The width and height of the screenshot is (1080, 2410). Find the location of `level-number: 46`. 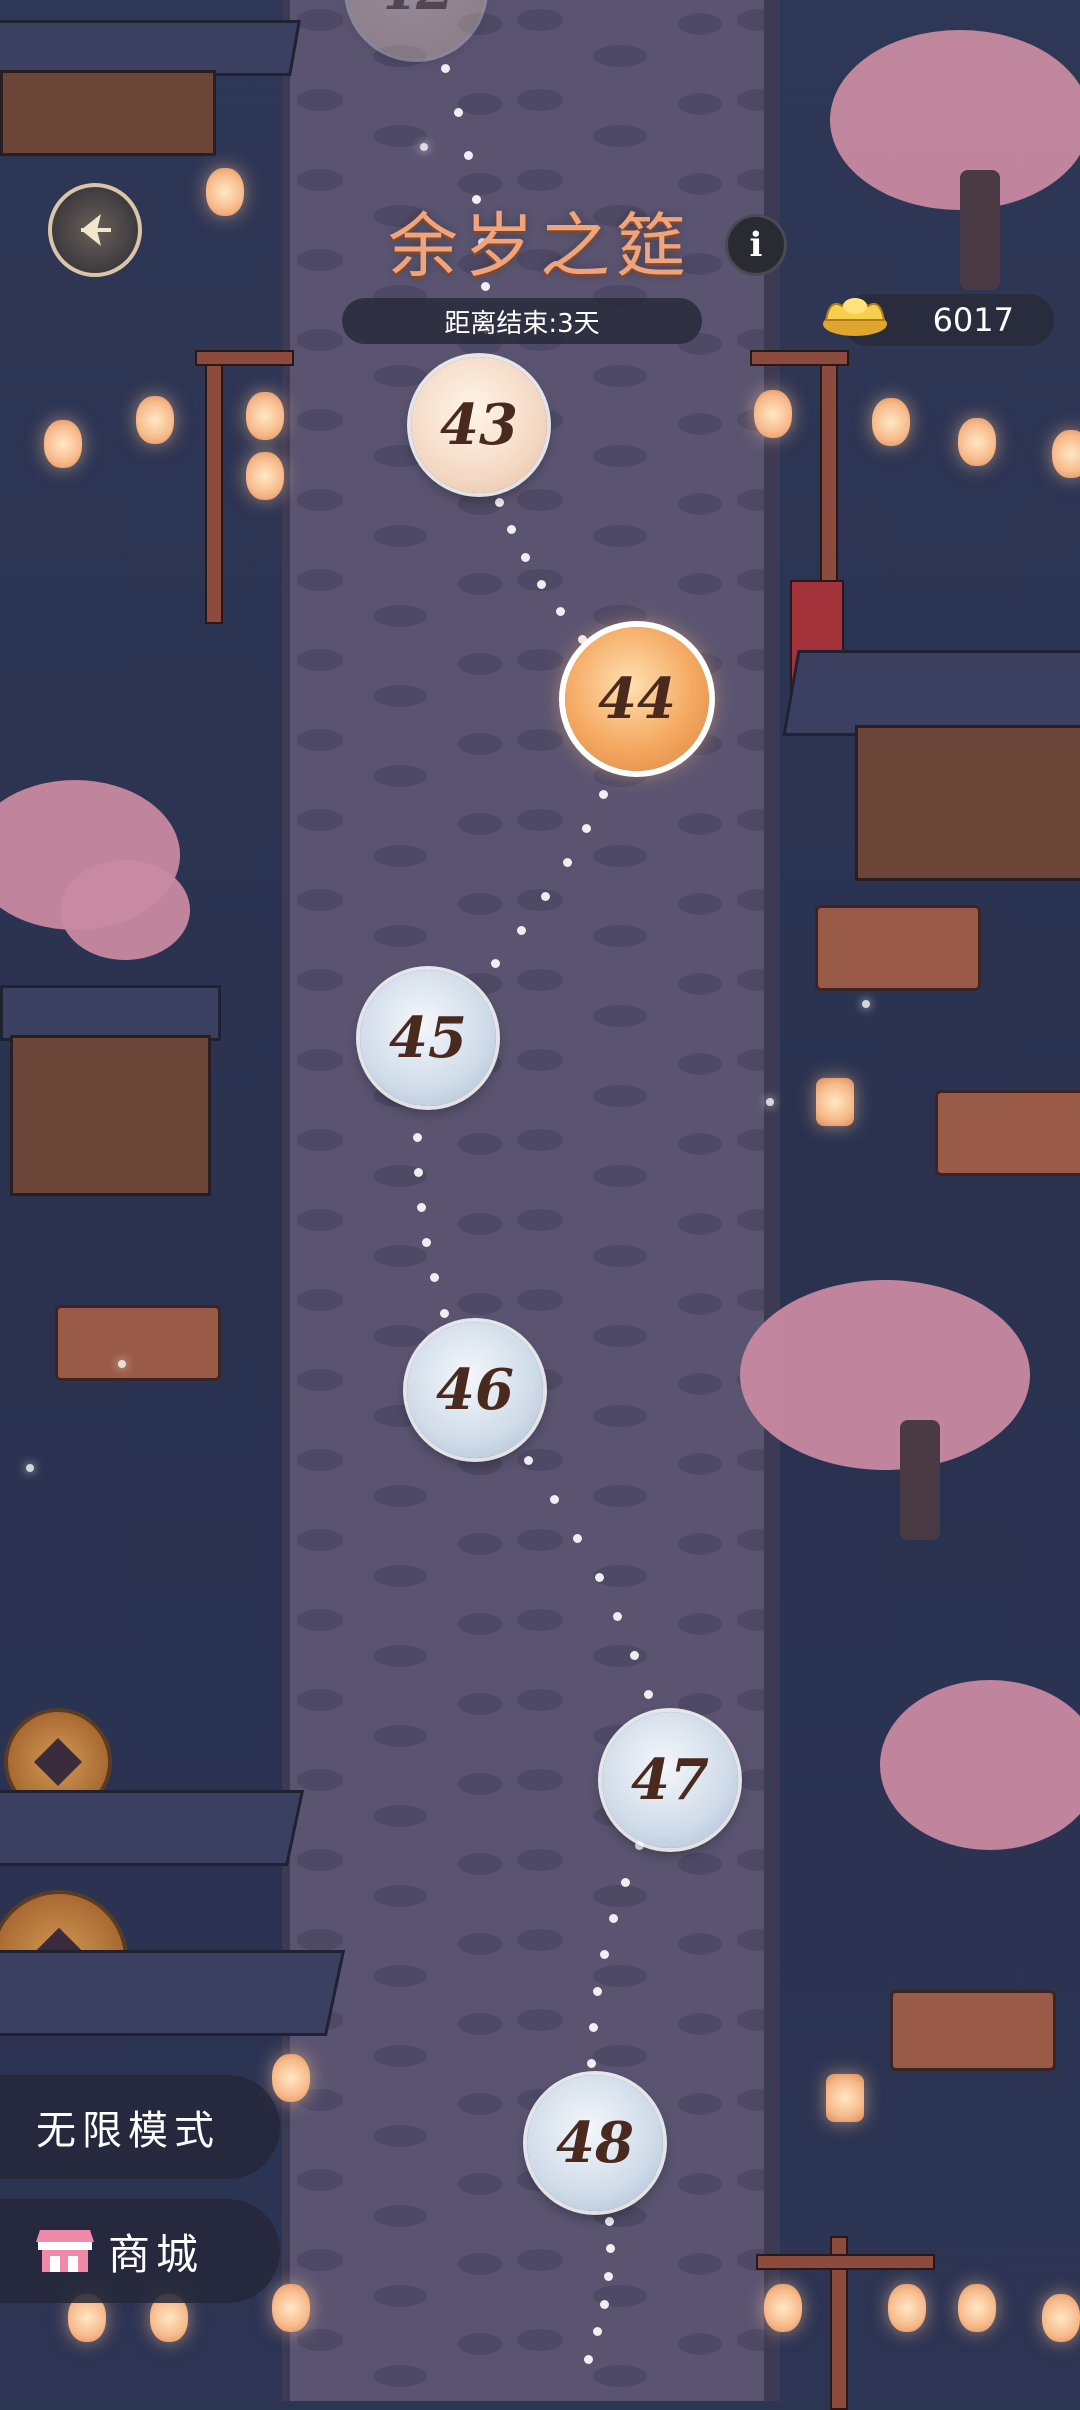

level-number: 46 is located at coordinates (475, 1390).